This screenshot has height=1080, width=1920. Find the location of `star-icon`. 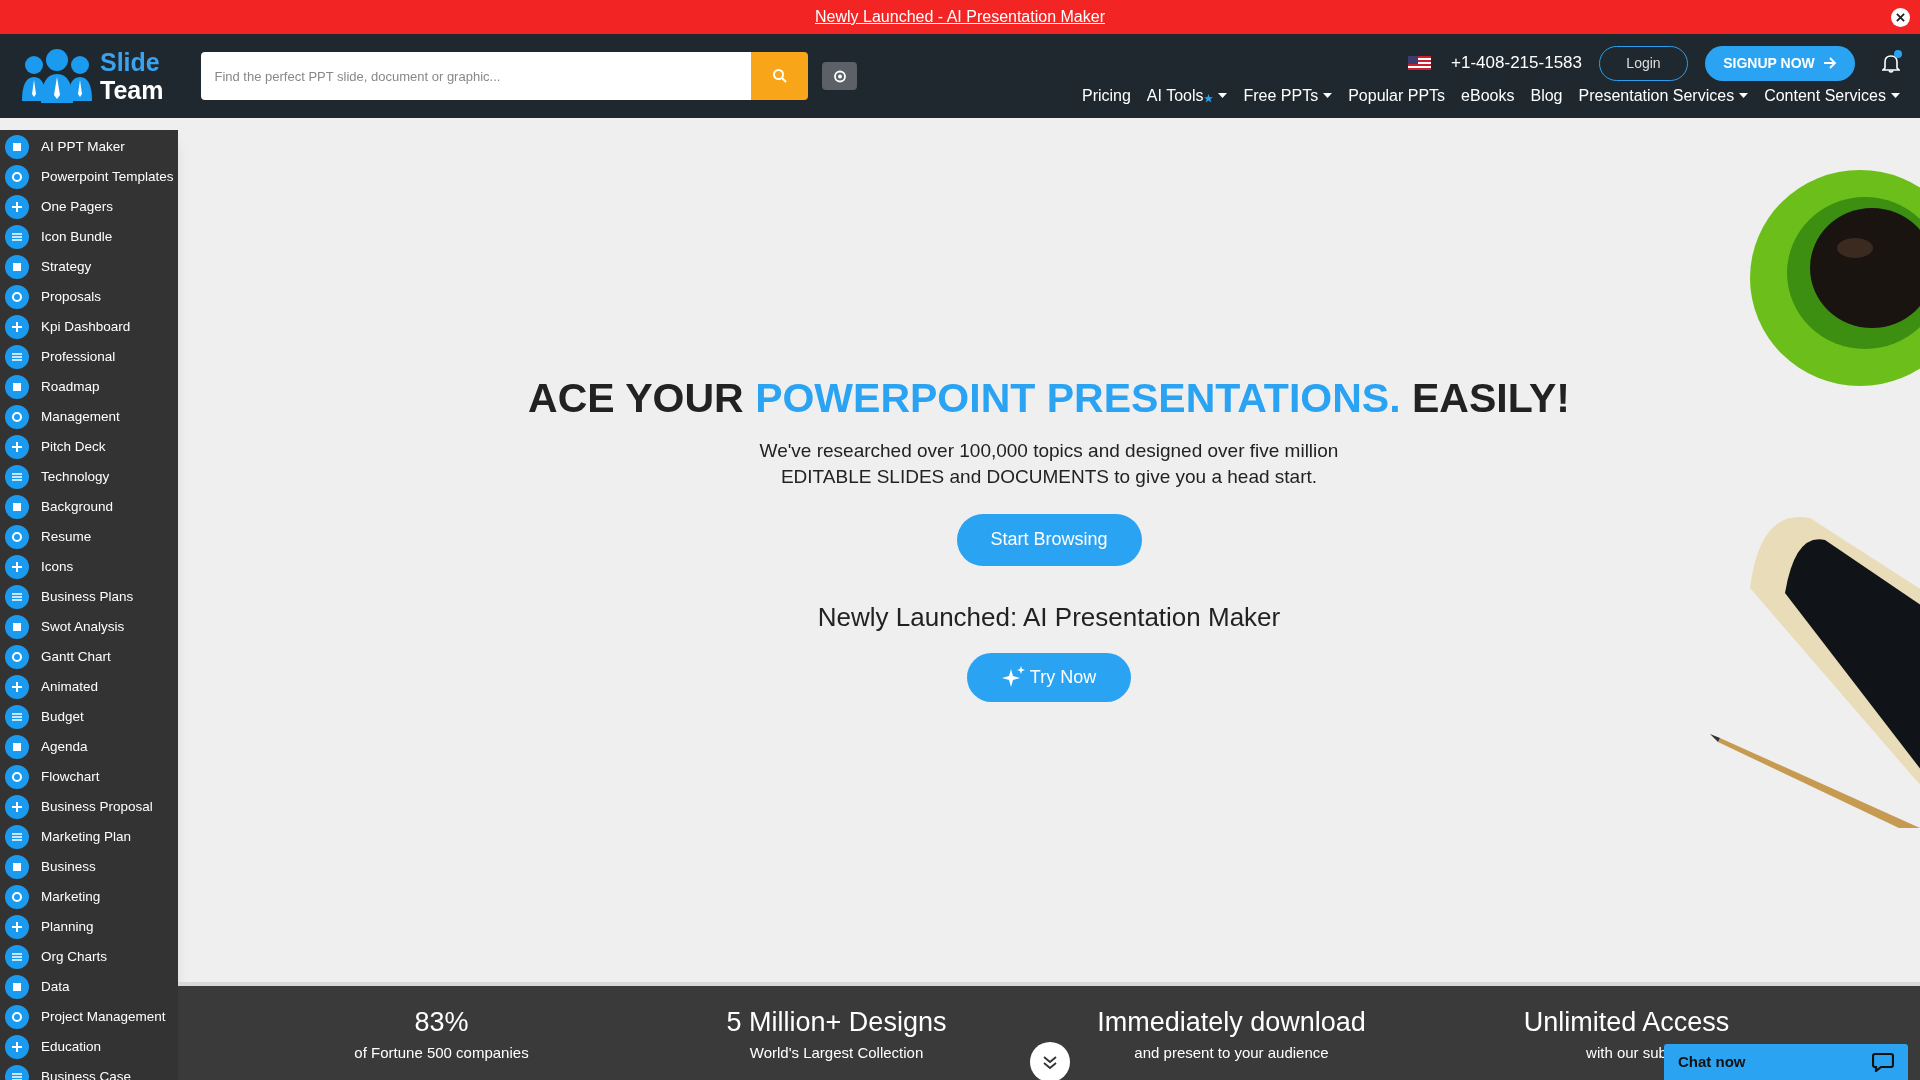

star-icon is located at coordinates (1209, 98).